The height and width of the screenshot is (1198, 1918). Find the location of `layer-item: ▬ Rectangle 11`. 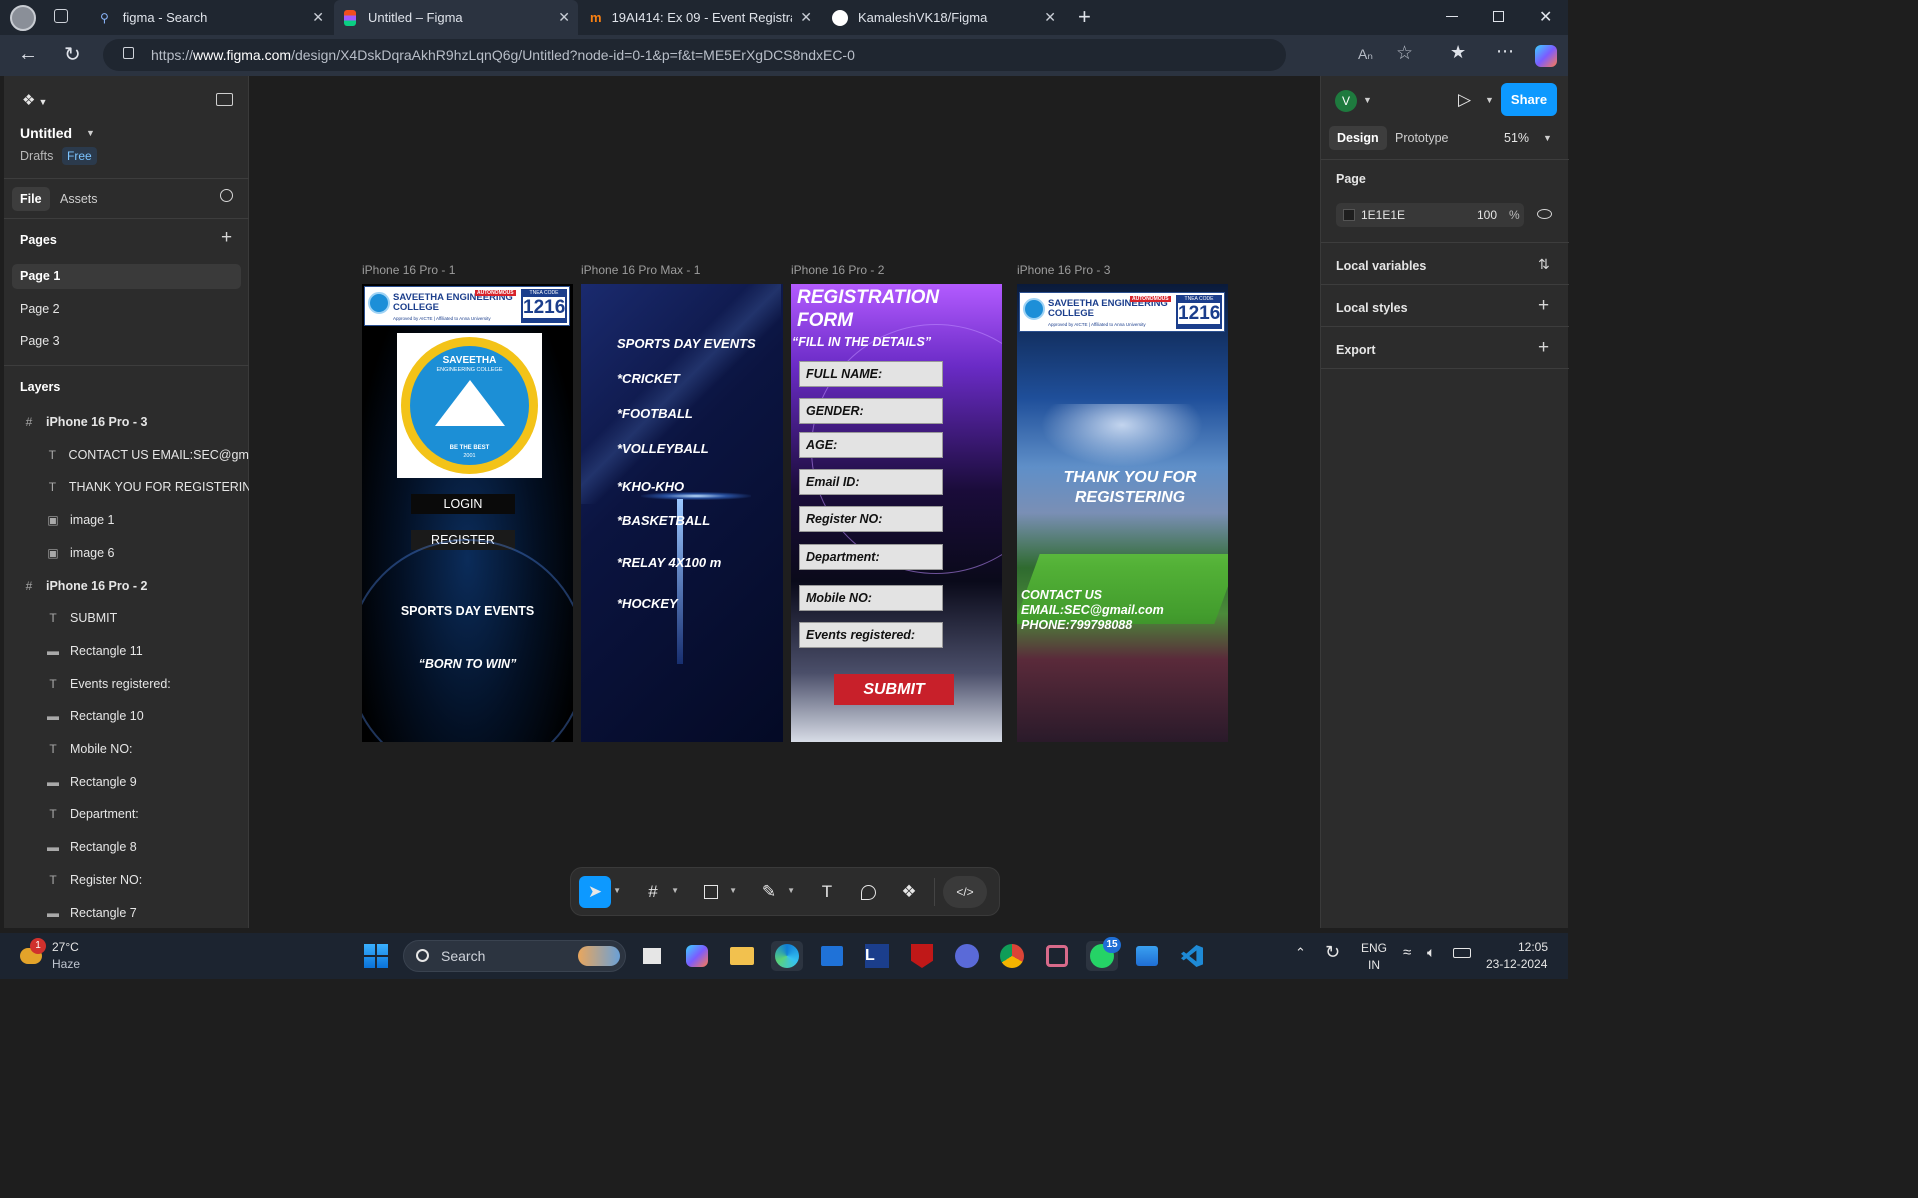

layer-item: ▬ Rectangle 11 is located at coordinates (126, 651).